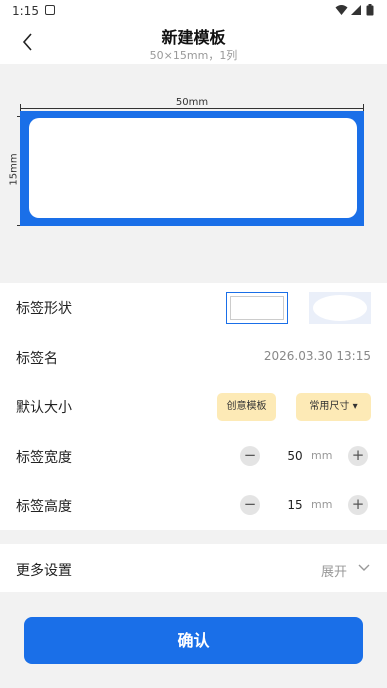  What do you see at coordinates (322, 455) in the screenshot?
I see `width-unit: mm` at bounding box center [322, 455].